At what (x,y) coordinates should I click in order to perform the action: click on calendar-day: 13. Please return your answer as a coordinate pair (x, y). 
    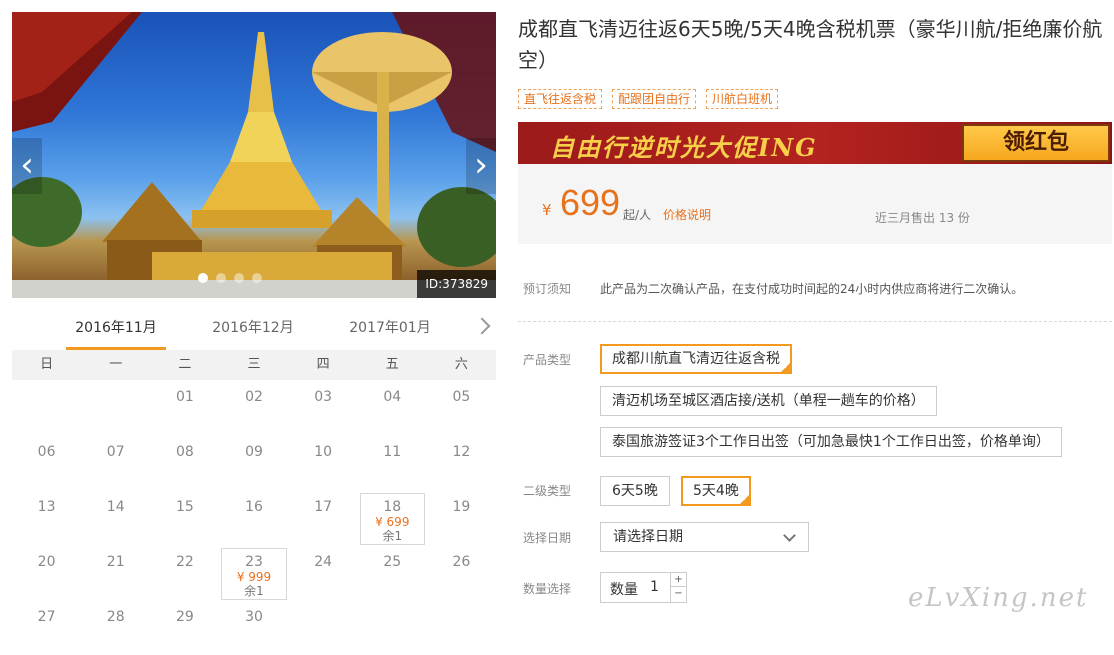
    Looking at the image, I should click on (46, 517).